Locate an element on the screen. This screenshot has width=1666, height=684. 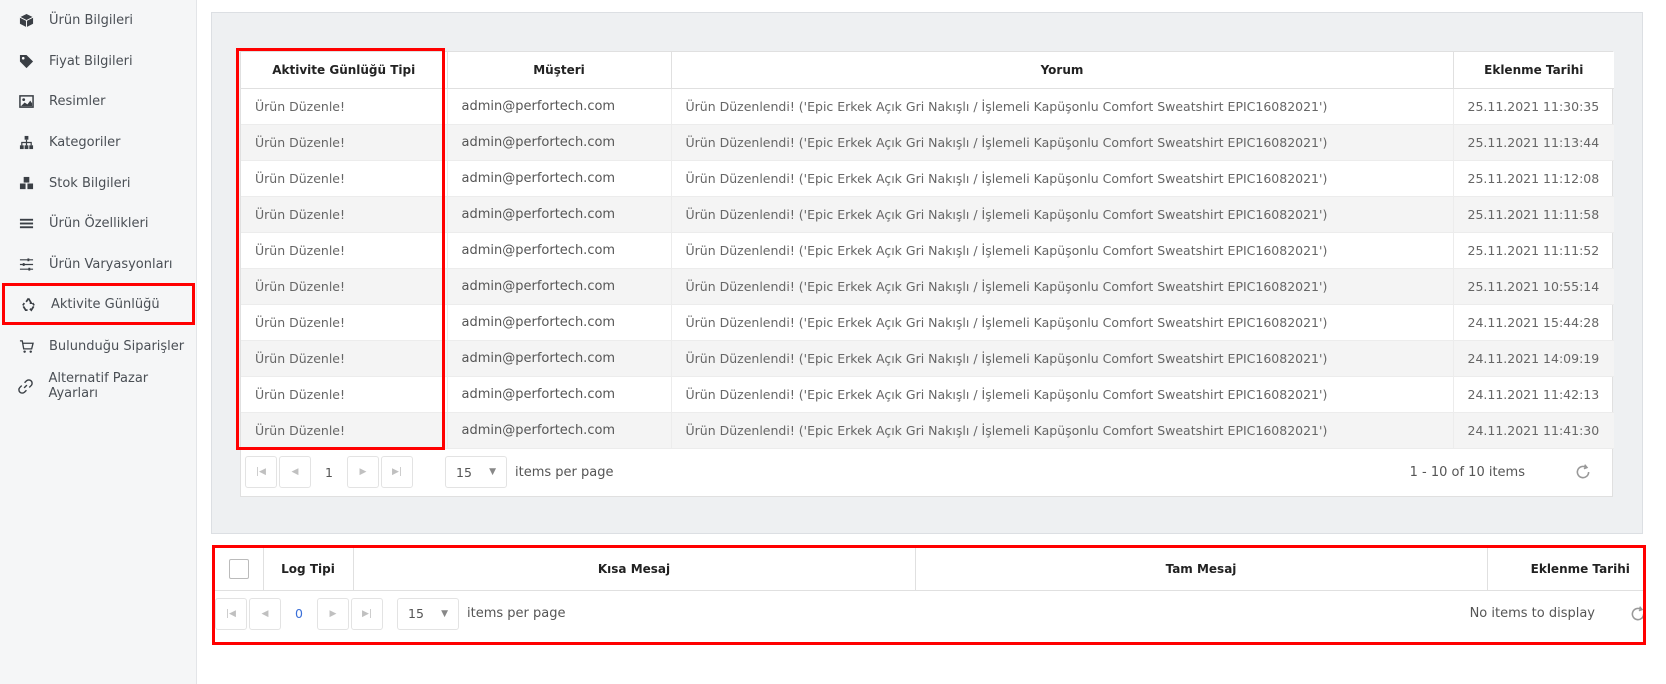
sidebar-item-bulundugu-siparisler: Bulunduğu Siparişler is located at coordinates (98, 346).